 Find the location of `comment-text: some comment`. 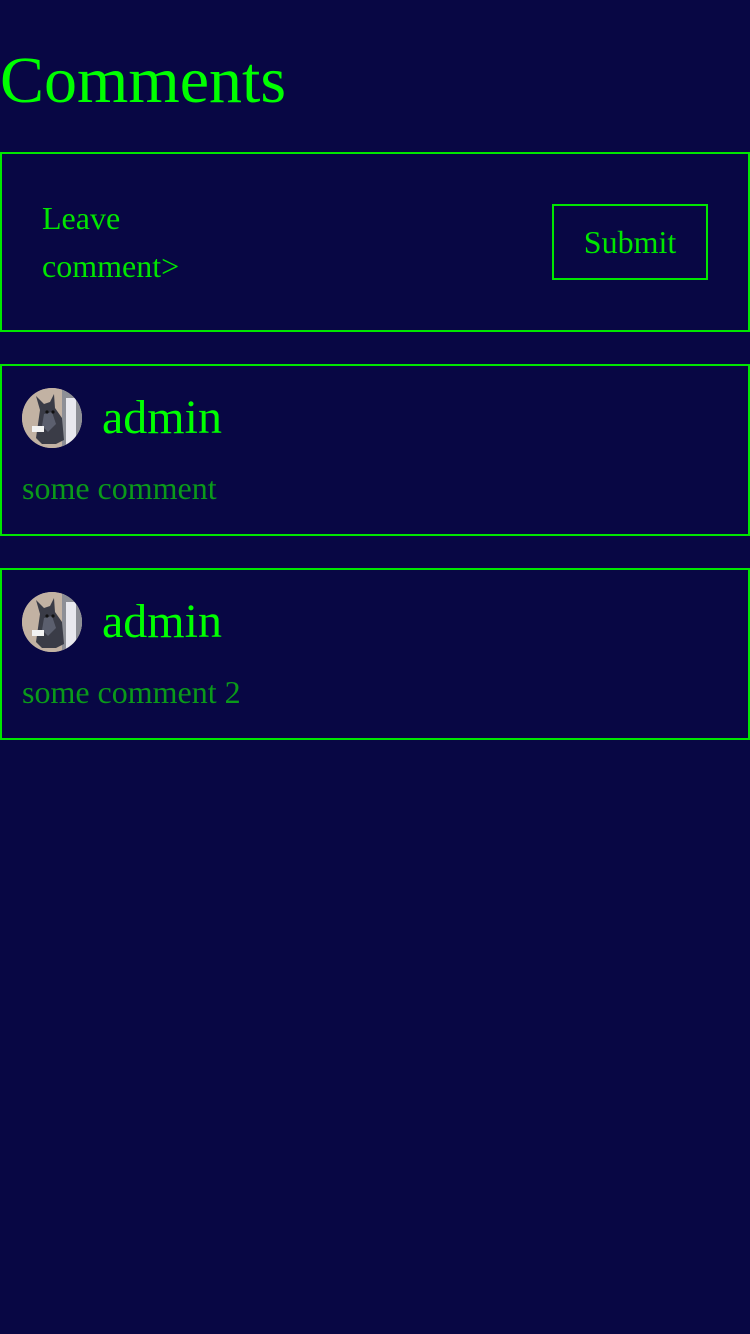

comment-text: some comment is located at coordinates (119, 488).